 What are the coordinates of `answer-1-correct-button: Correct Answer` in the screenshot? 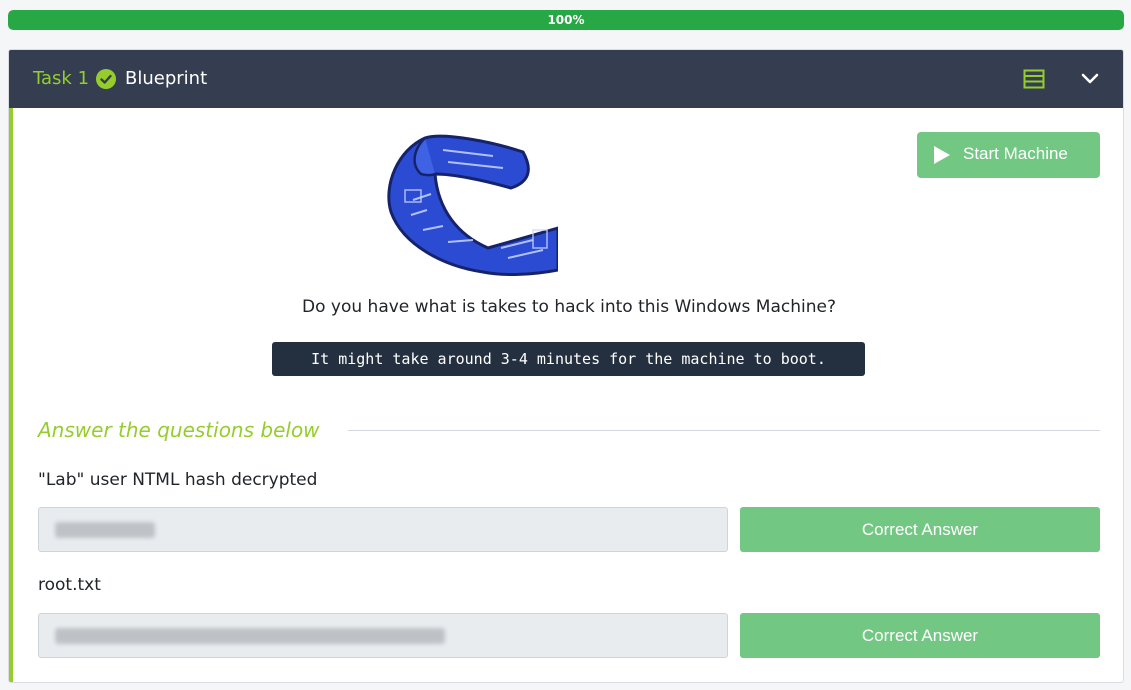 It's located at (920, 529).